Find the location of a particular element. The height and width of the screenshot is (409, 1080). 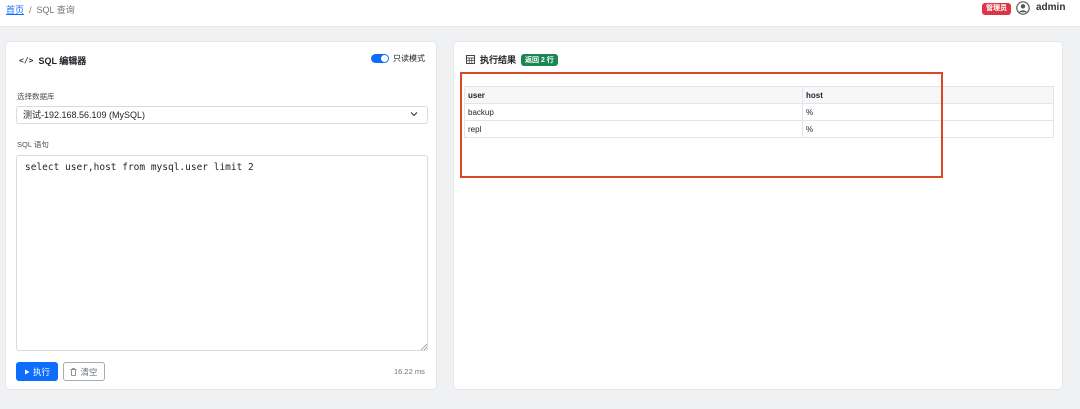

database-select-value: 测试-192.168.56.109 (MySQL) is located at coordinates (84, 115).